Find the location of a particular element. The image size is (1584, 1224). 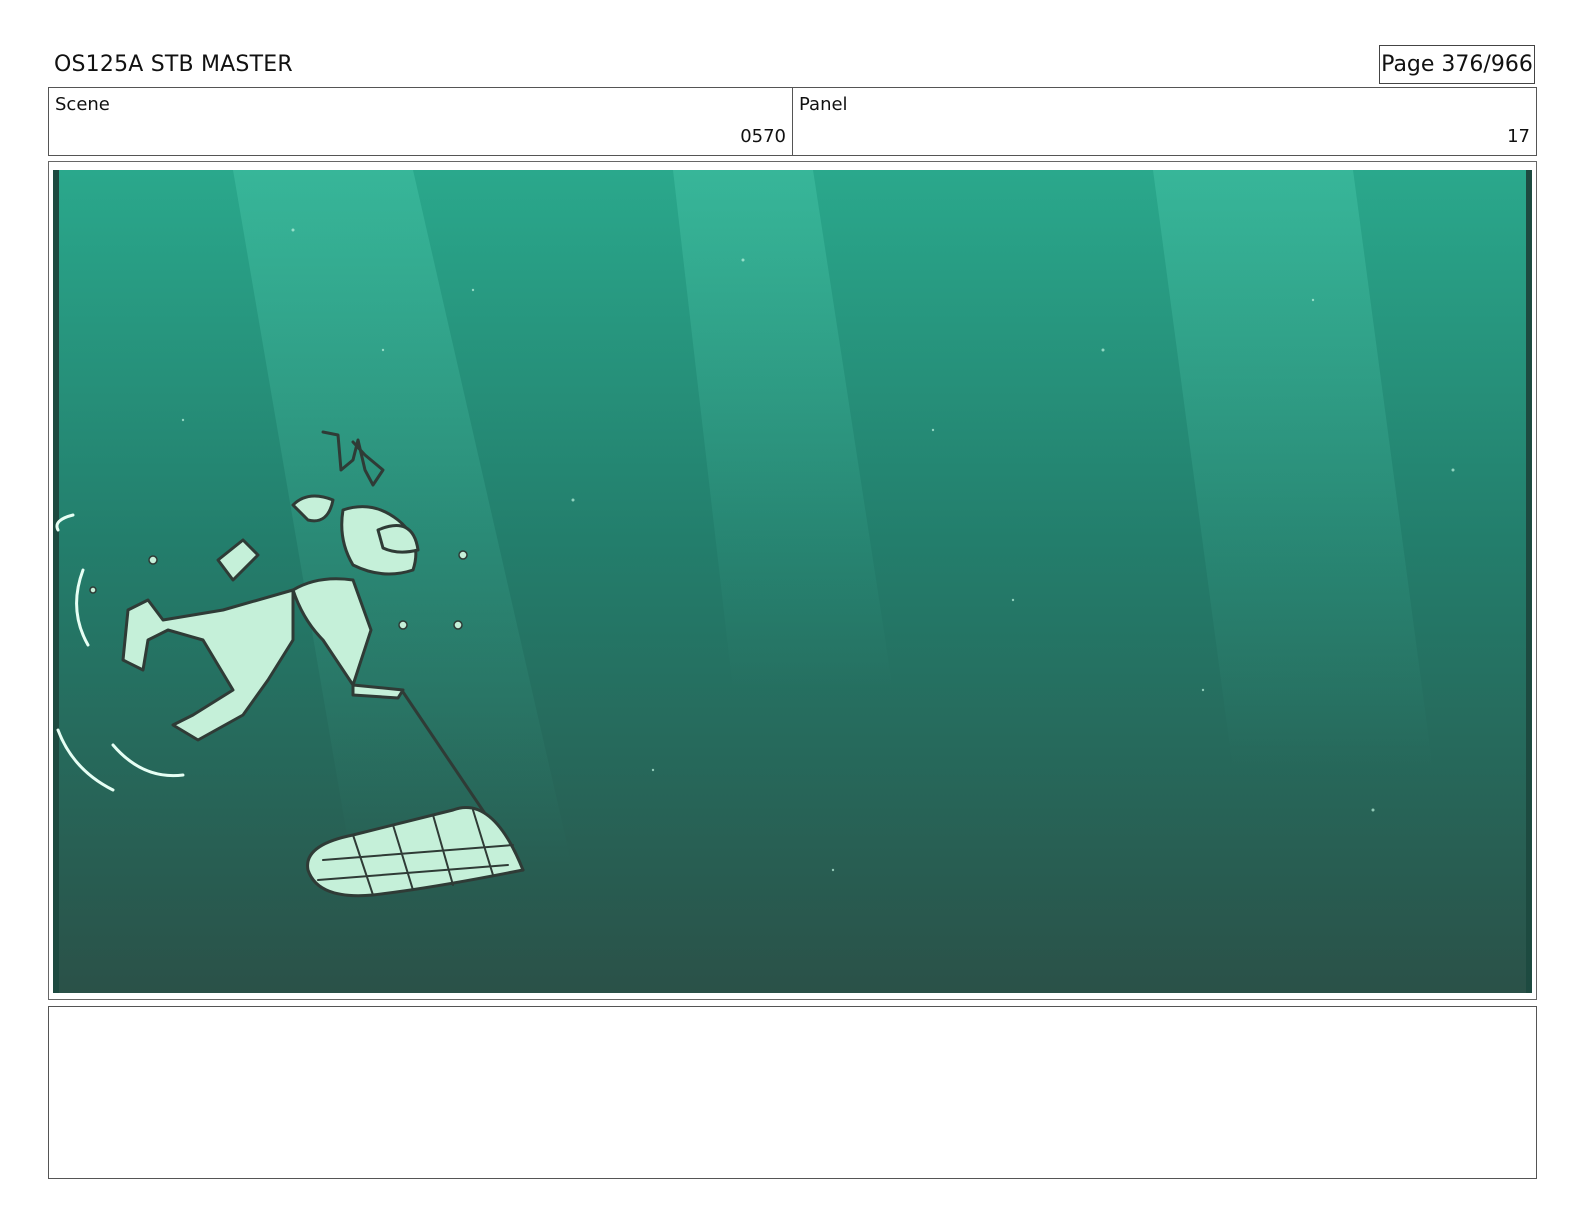

scene-panel-info-row: Scene 0570 Panel 17 is located at coordinates (792, 121).